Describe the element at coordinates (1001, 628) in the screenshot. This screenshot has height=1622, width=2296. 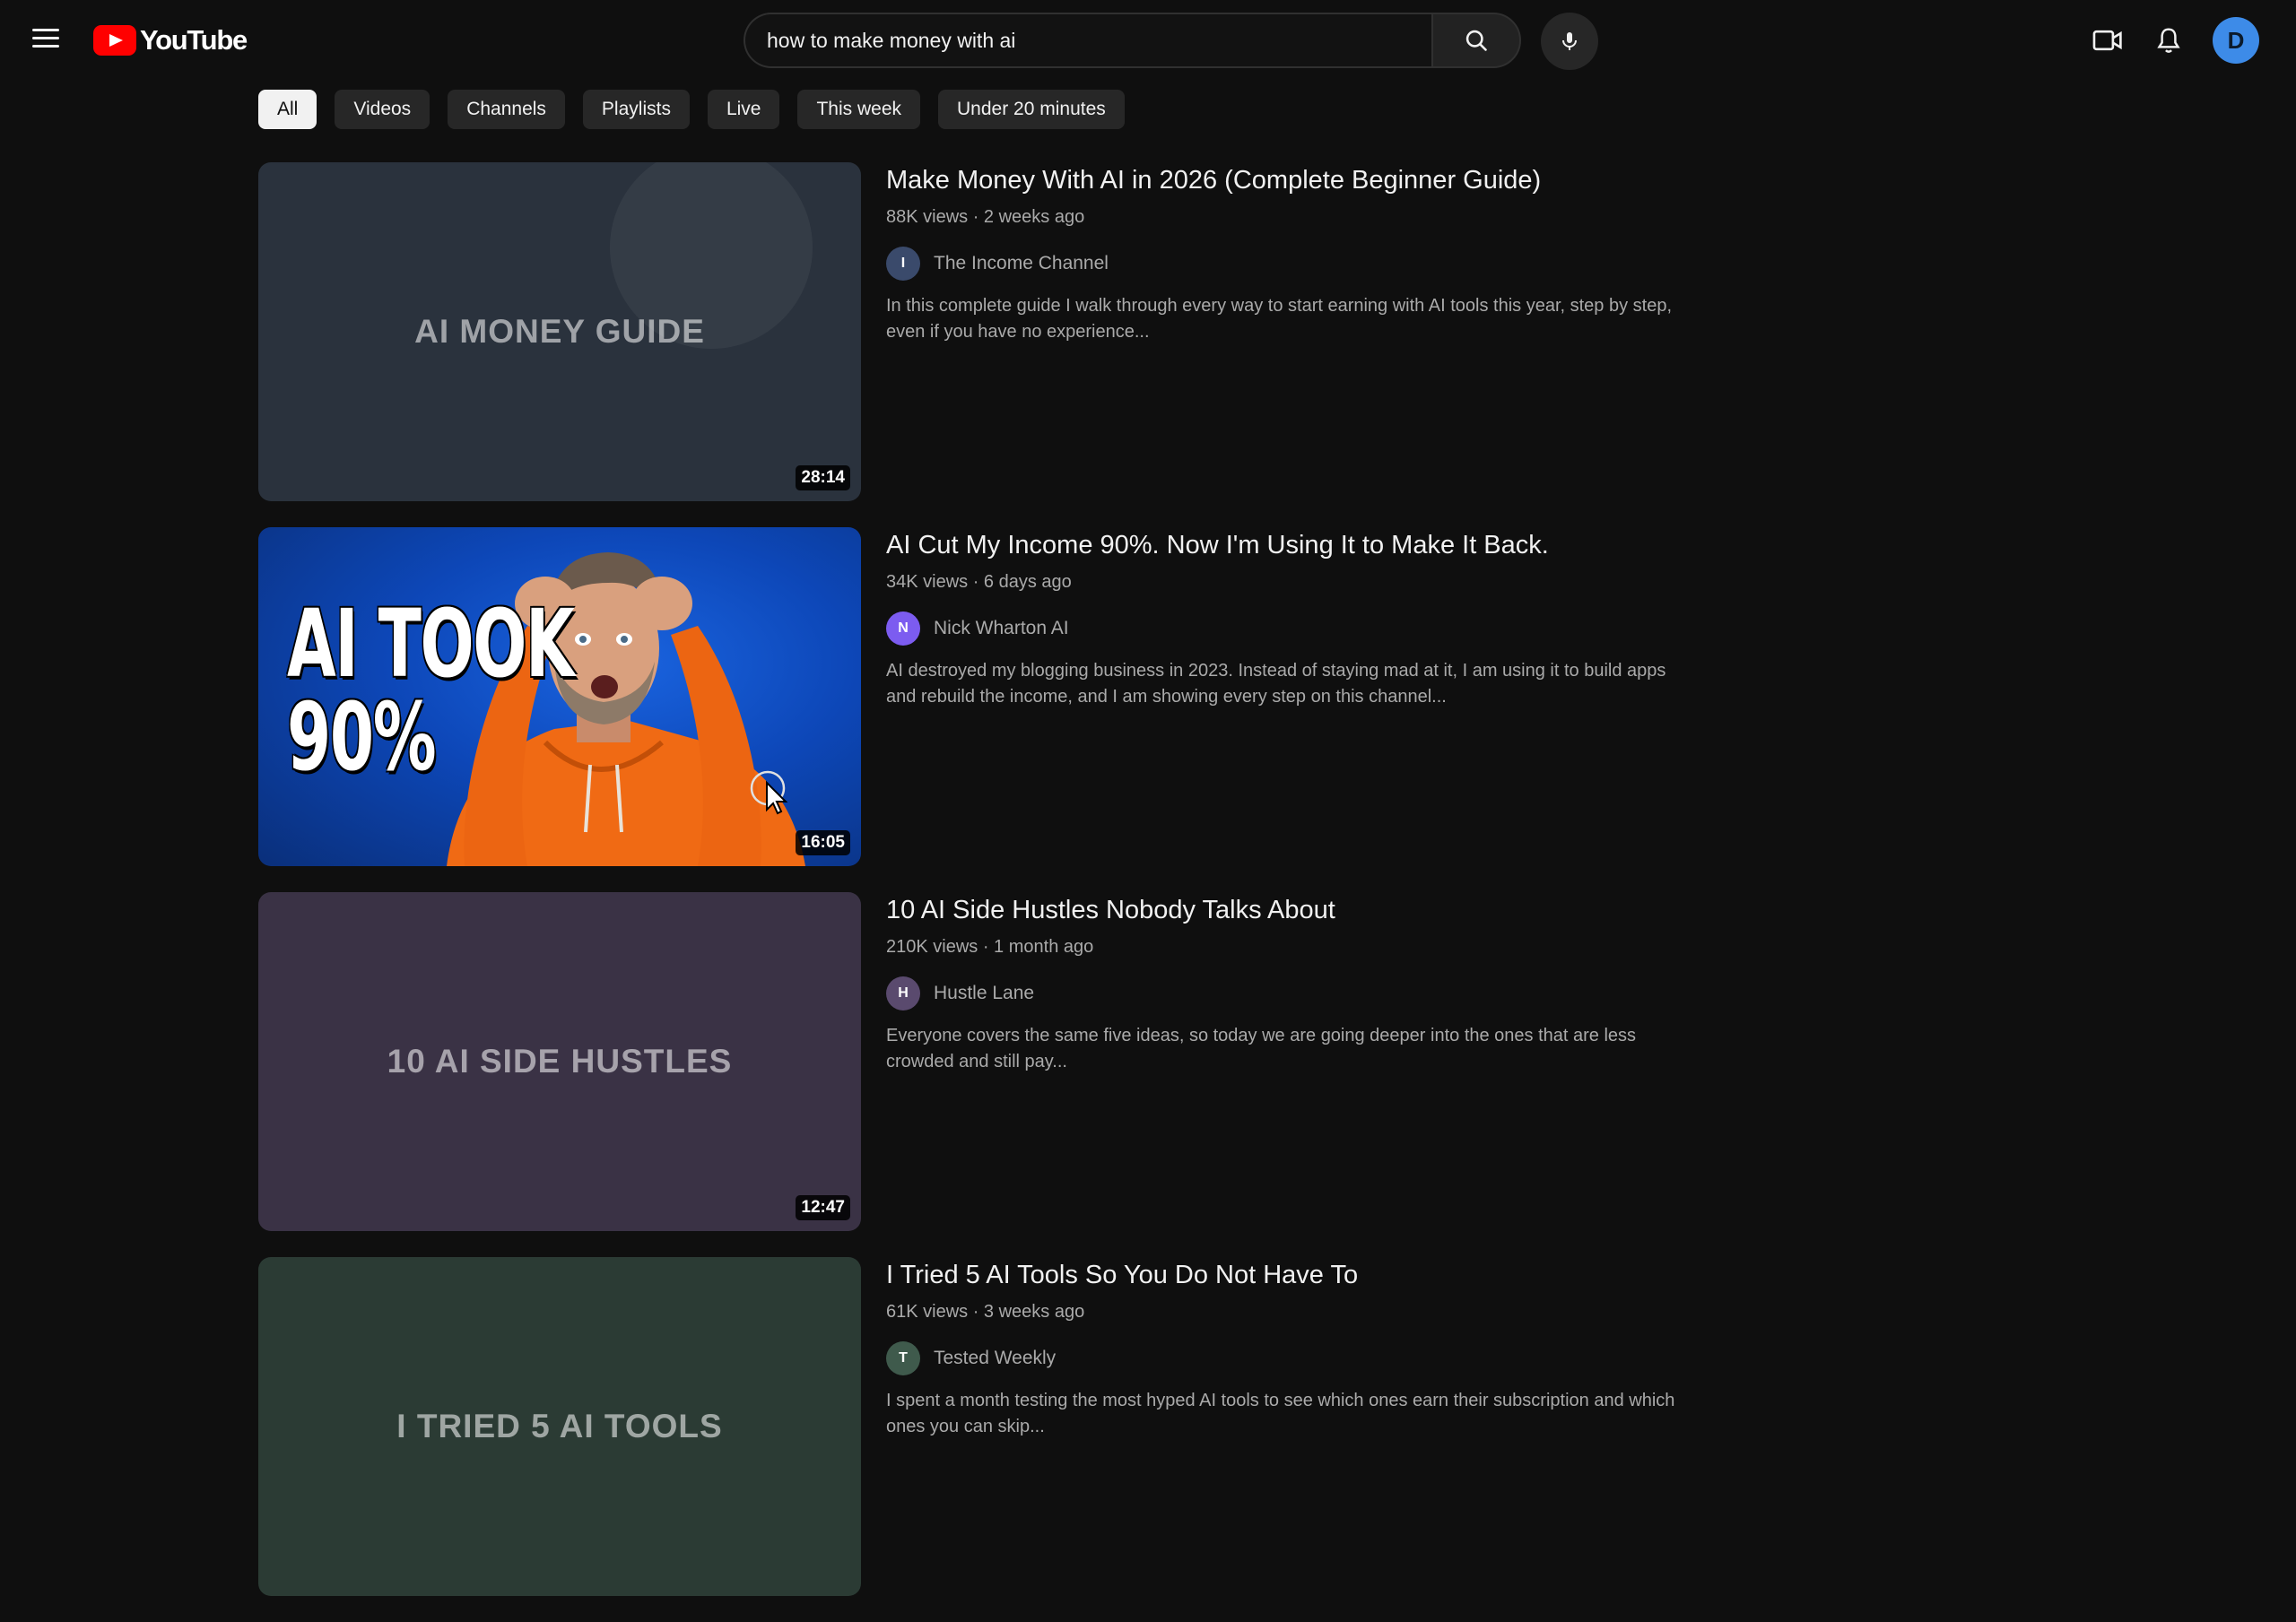
I see `channel-name: Nick Wharton AI` at that location.